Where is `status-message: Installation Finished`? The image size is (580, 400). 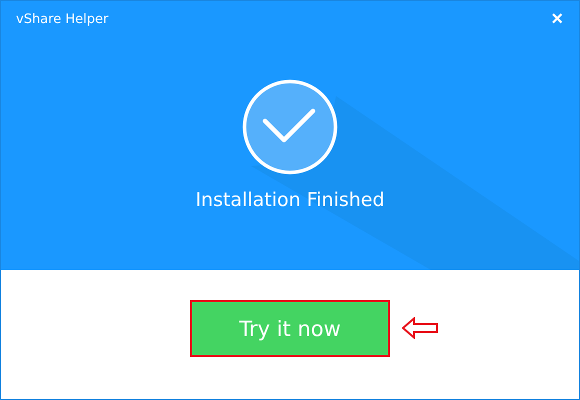 status-message: Installation Finished is located at coordinates (290, 200).